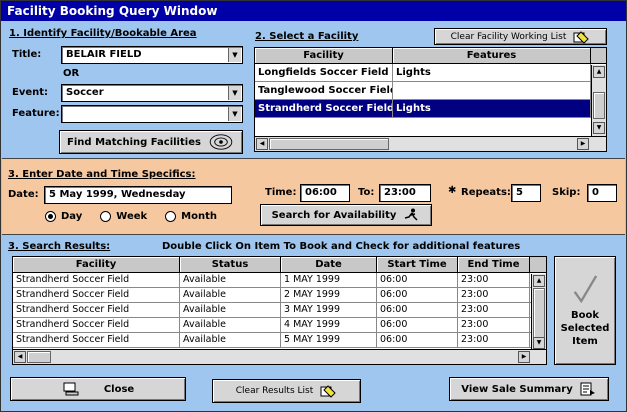  What do you see at coordinates (199, 216) in the screenshot?
I see `radio-label: Month` at bounding box center [199, 216].